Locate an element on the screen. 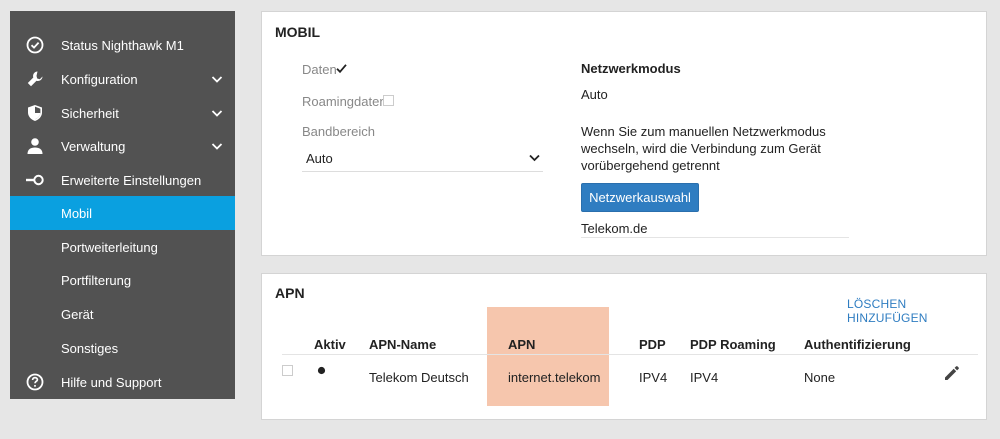 This screenshot has width=1000, height=439. panel-title: APN is located at coordinates (290, 293).